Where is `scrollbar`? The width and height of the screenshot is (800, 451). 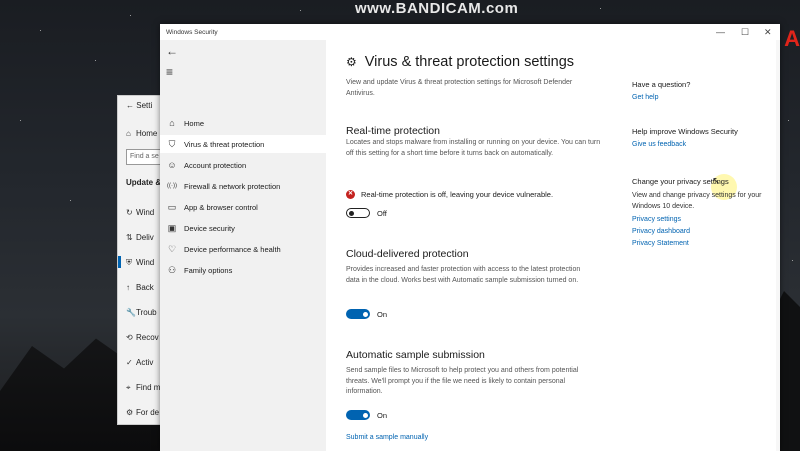 scrollbar is located at coordinates (778, 245).